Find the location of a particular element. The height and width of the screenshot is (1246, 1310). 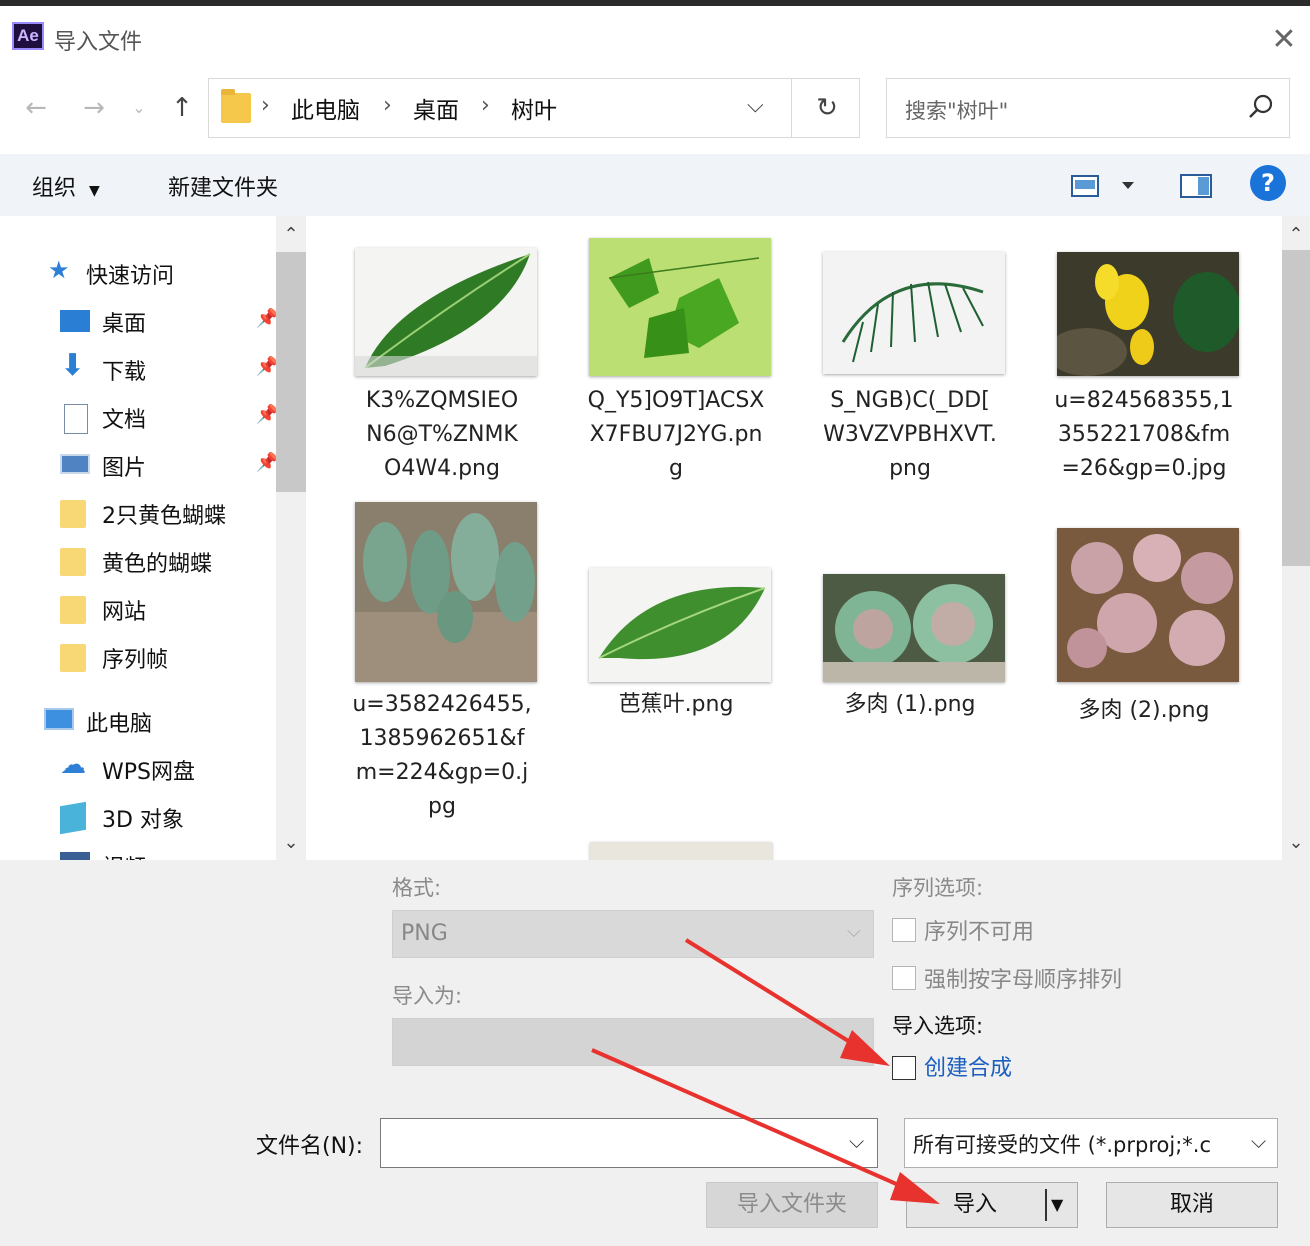

file-name: 芭蕉叶.png is located at coordinates (676, 704).